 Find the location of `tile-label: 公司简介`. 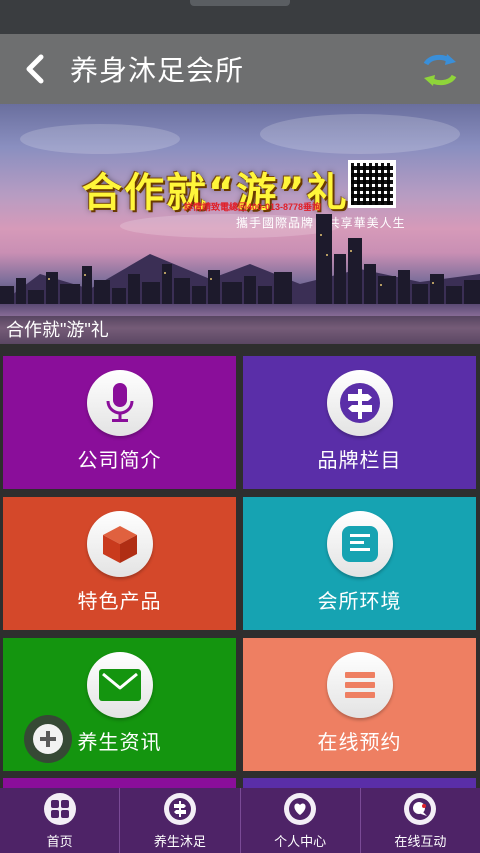

tile-label: 公司简介 is located at coordinates (119, 461).